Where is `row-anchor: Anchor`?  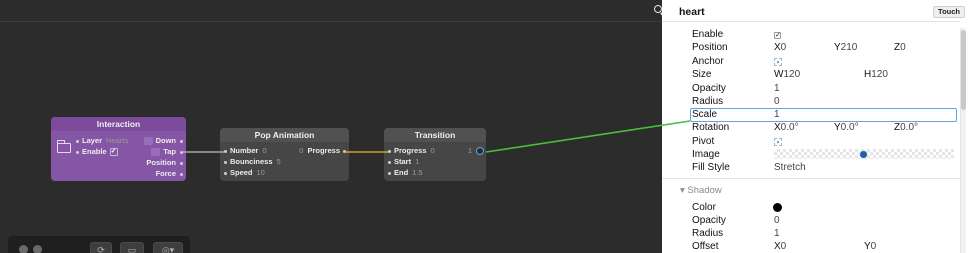
row-anchor: Anchor is located at coordinates (825, 61).